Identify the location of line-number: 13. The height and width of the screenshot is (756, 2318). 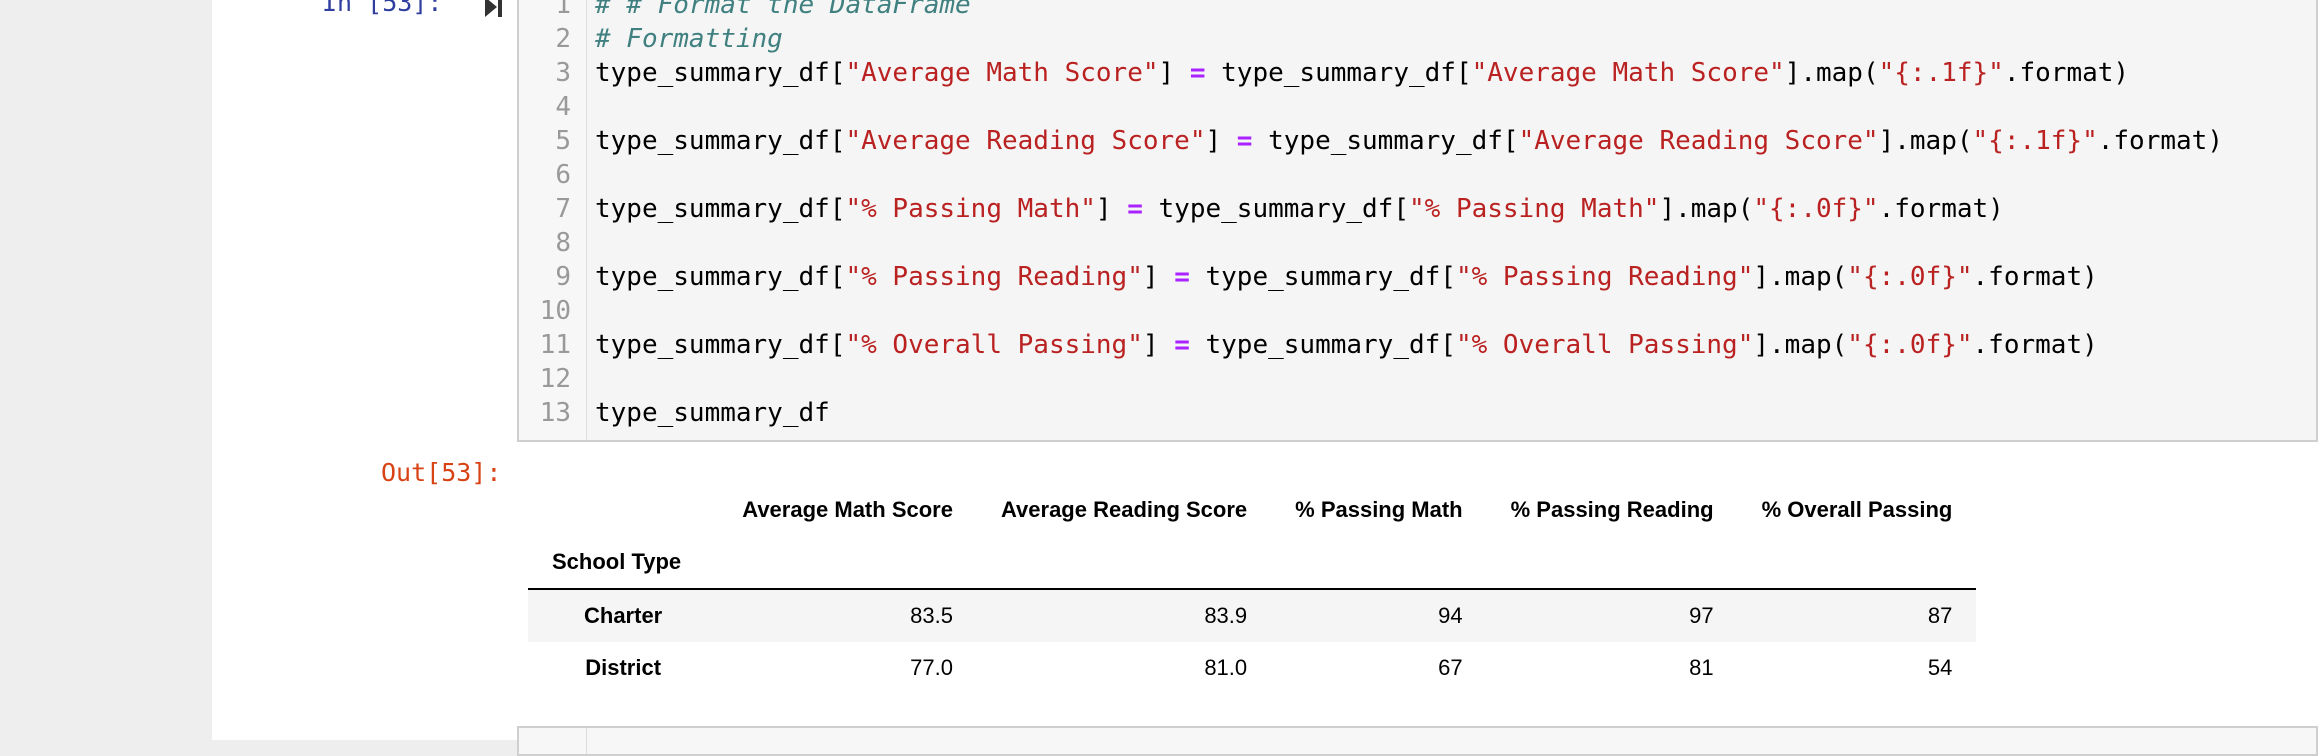
(555, 413).